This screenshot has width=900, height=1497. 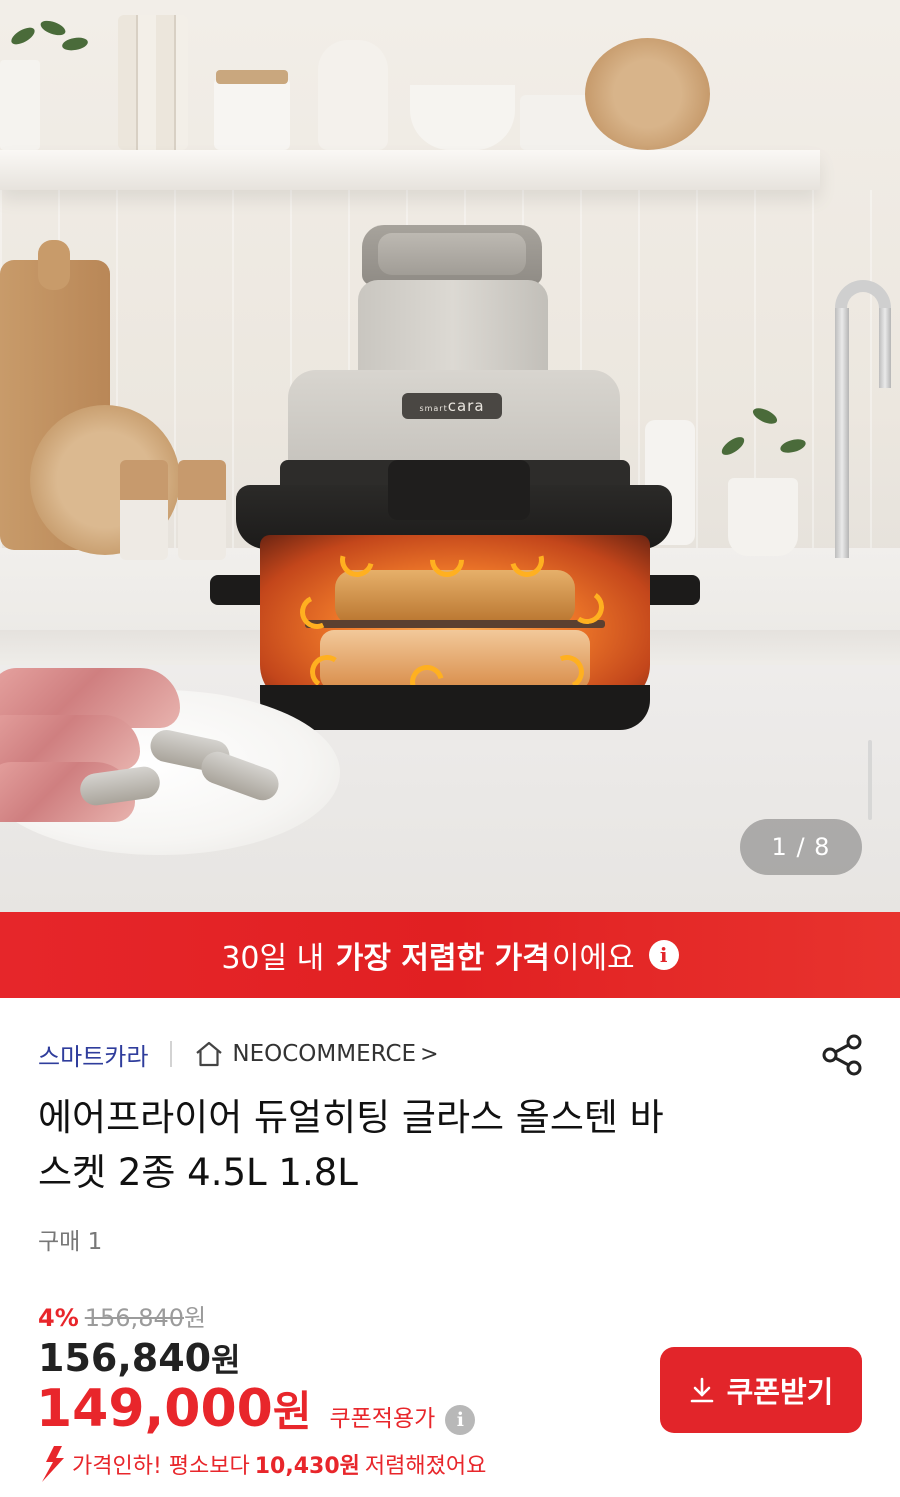 I want to click on coupon-price-label: 쿠폰적용가, so click(x=382, y=1419).